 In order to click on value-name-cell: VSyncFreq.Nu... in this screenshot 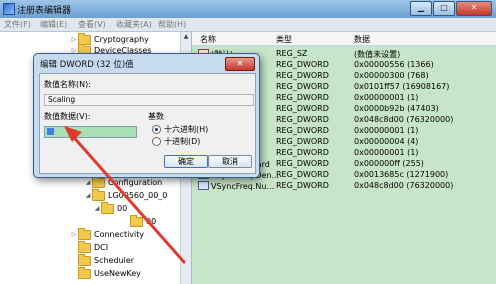, I will do `click(236, 186)`.